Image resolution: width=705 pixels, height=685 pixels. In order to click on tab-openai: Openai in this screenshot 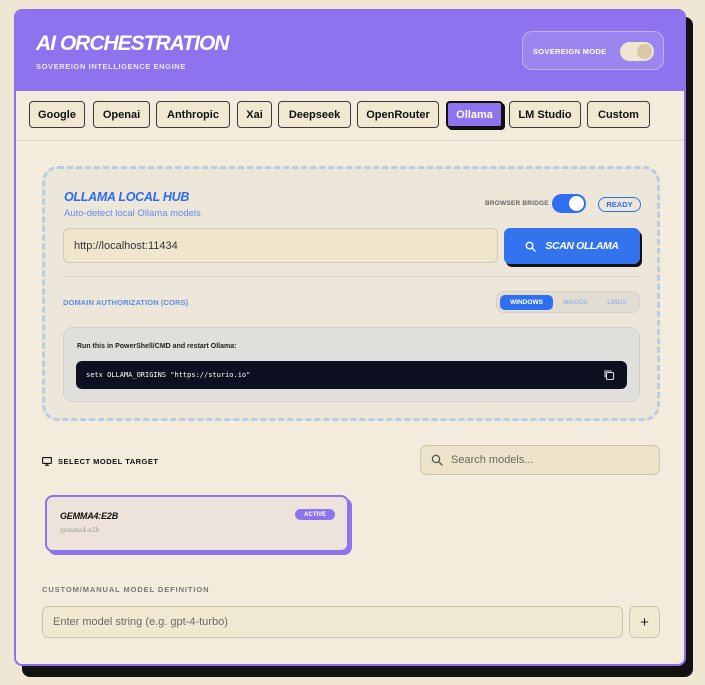, I will do `click(121, 114)`.